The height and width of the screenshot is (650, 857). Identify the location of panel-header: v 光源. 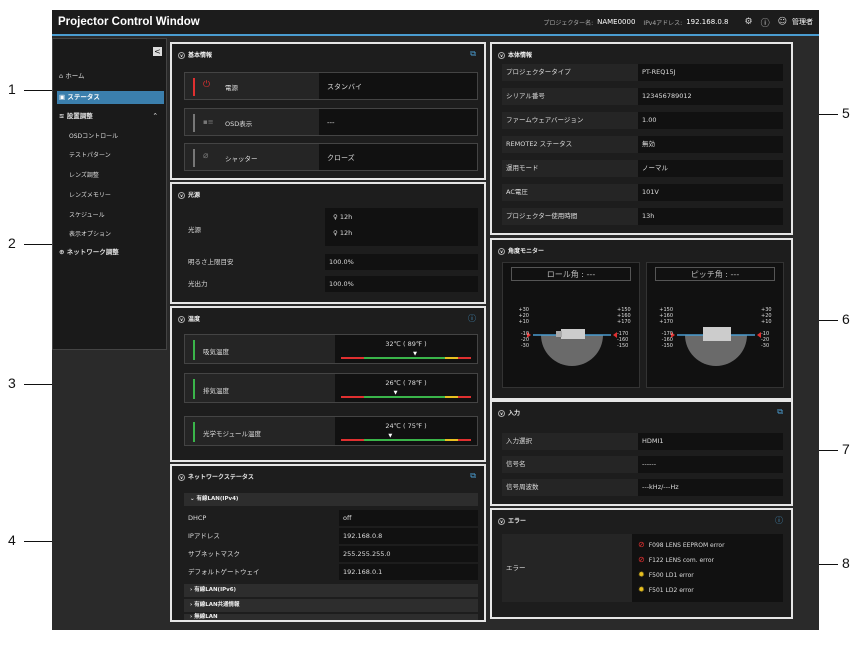
(189, 194).